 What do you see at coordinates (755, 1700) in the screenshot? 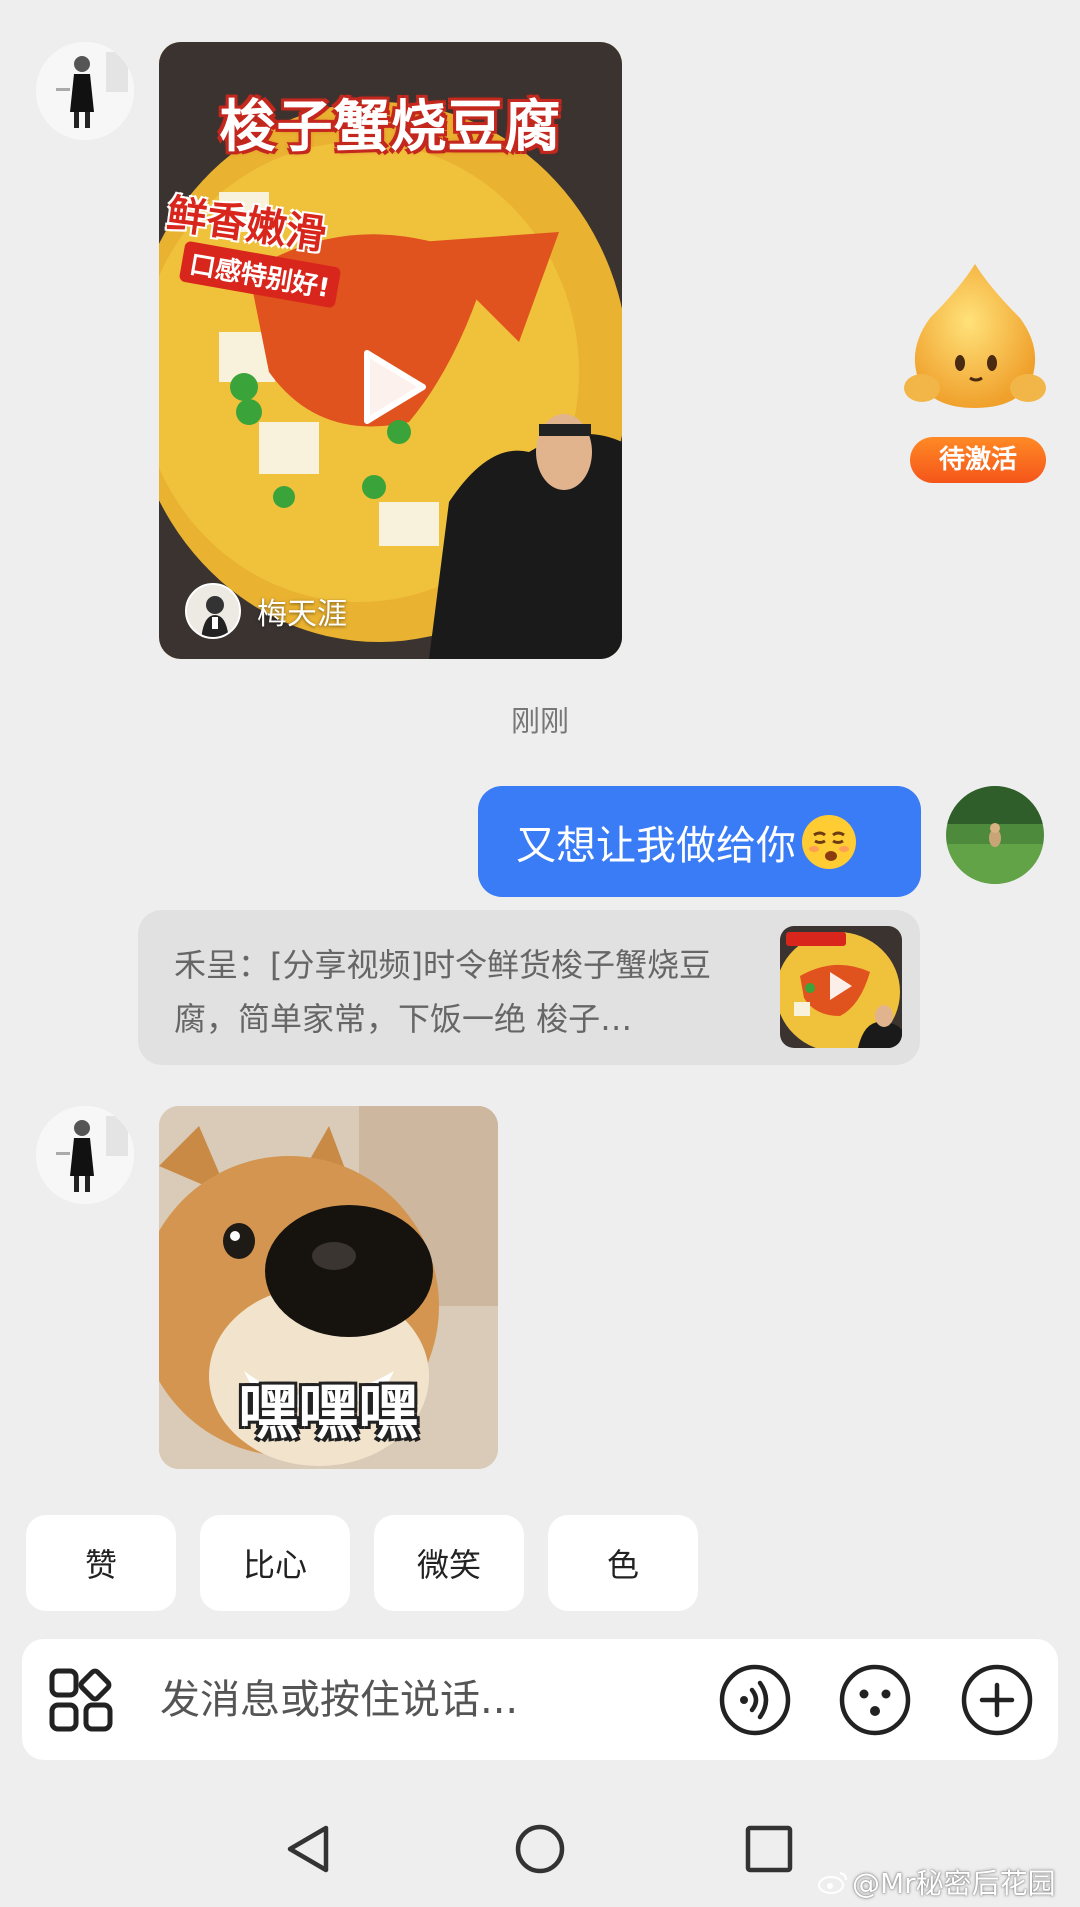
I see `voice-icon` at bounding box center [755, 1700].